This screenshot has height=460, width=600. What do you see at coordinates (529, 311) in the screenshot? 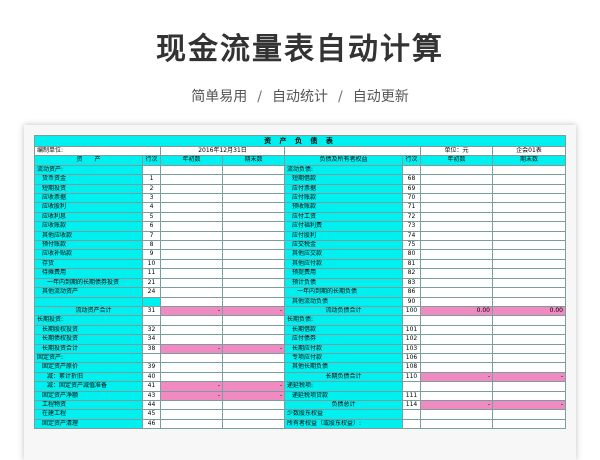
I see `liability-end-value: 0.00` at bounding box center [529, 311].